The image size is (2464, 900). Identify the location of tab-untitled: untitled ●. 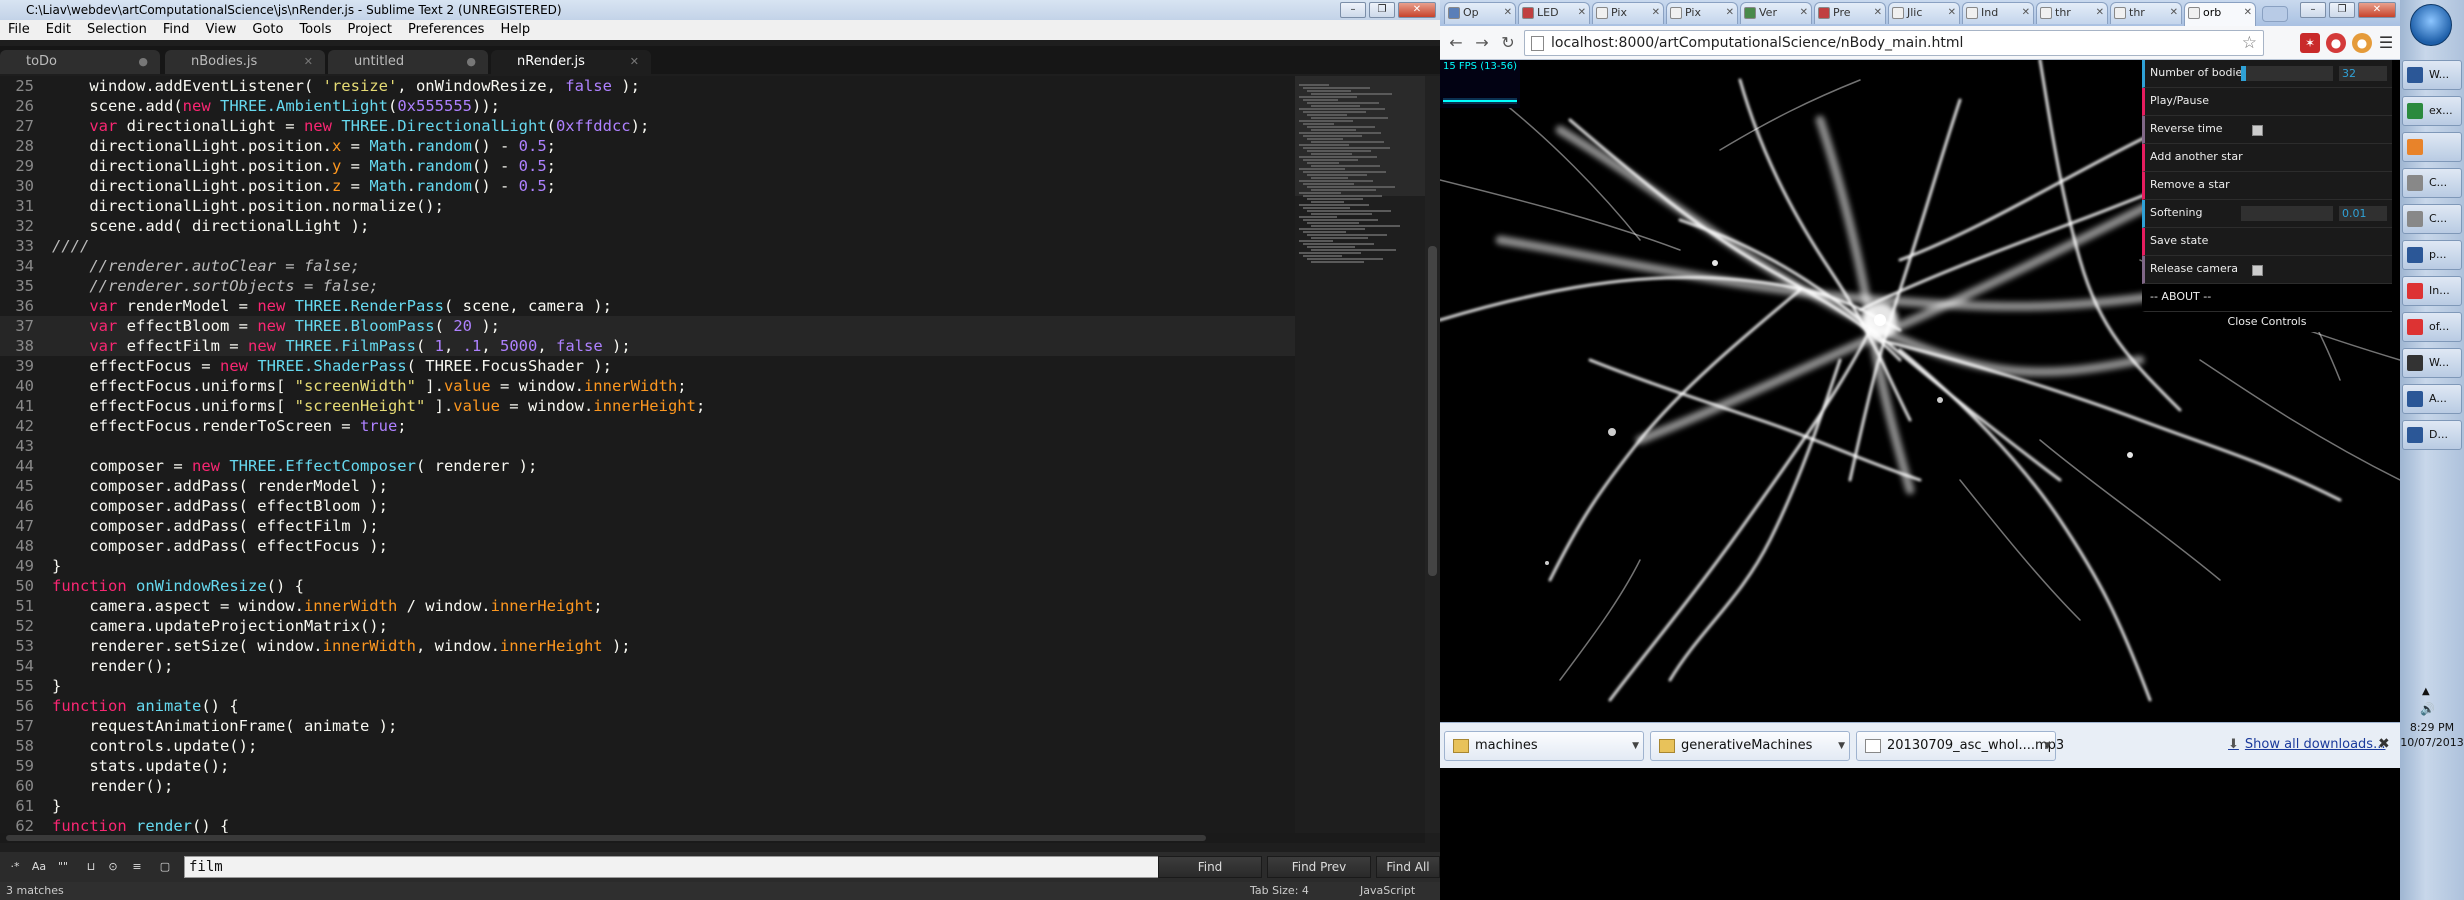
(408, 62).